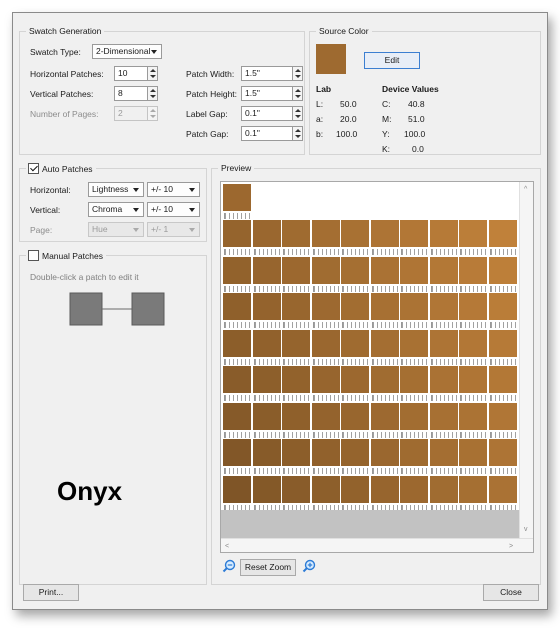 The height and width of the screenshot is (628, 560). I want to click on auto-horizontal-range-select: +/- 10, so click(173, 189).